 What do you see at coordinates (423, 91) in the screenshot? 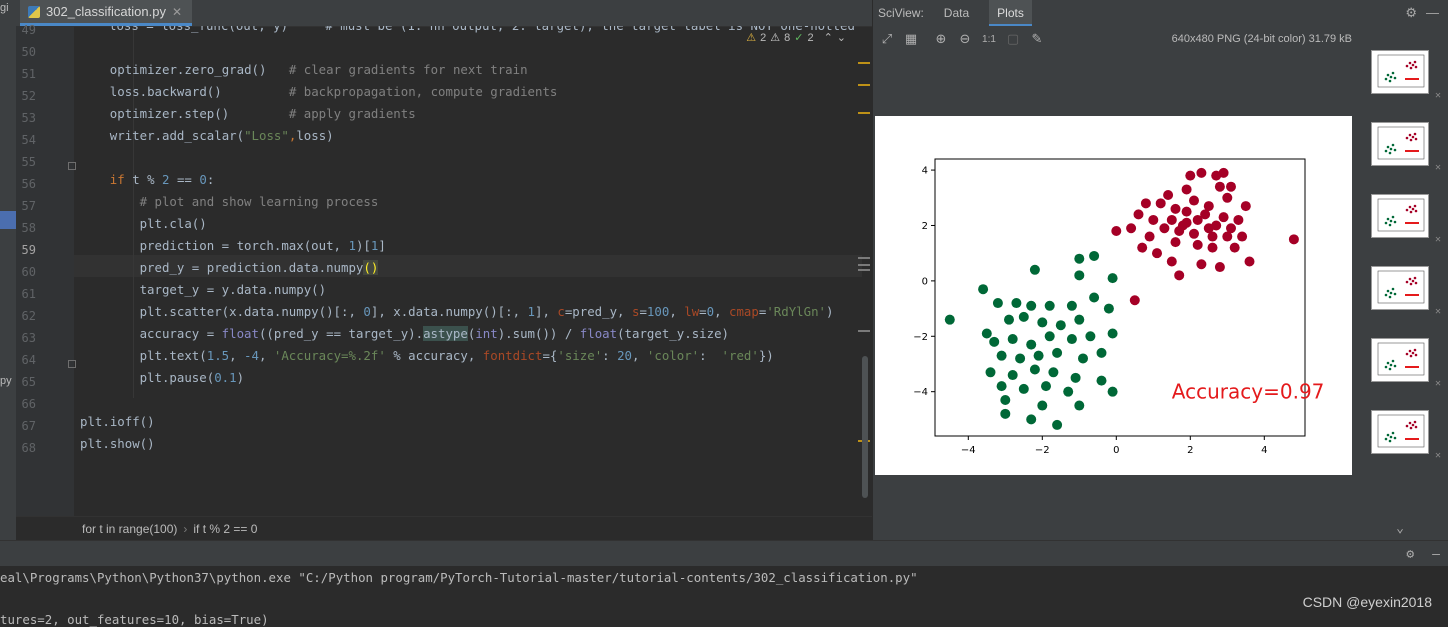
I see `code-token: # backpropagation, compute gradients` at bounding box center [423, 91].